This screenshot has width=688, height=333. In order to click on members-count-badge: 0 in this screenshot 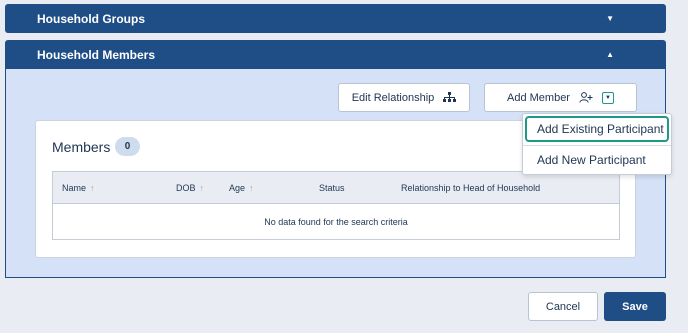, I will do `click(127, 146)`.